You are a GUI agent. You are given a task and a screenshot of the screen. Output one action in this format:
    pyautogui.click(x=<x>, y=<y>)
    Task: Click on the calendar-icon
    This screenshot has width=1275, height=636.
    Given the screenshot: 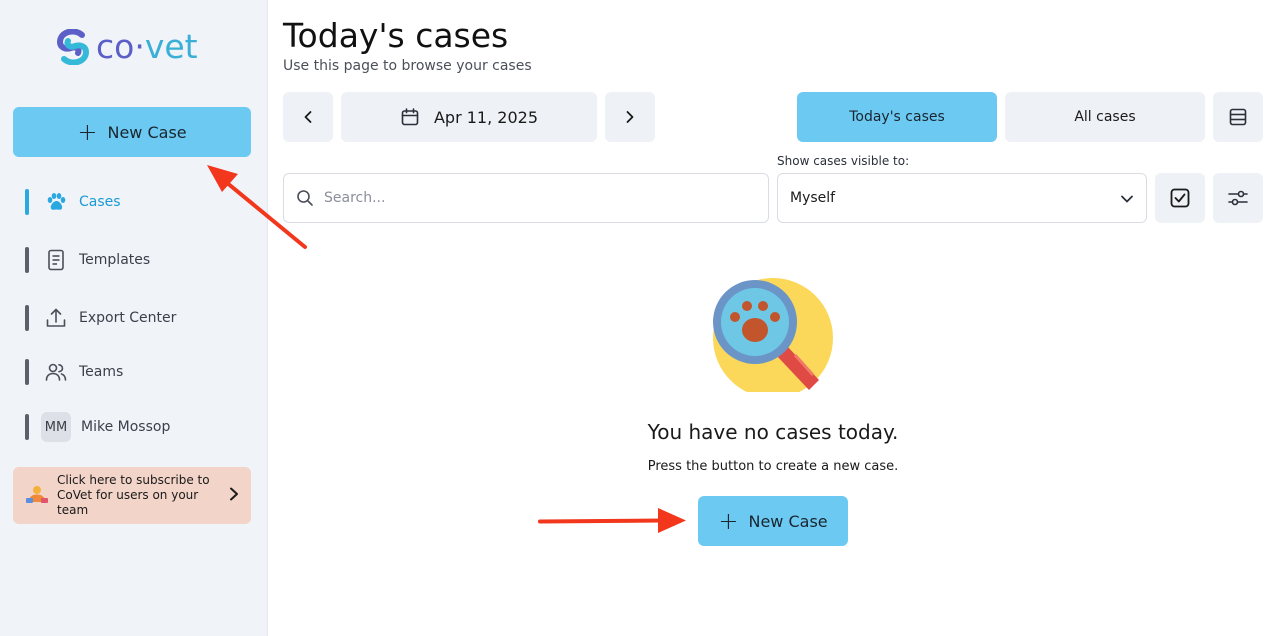 What is the action you would take?
    pyautogui.click(x=410, y=117)
    